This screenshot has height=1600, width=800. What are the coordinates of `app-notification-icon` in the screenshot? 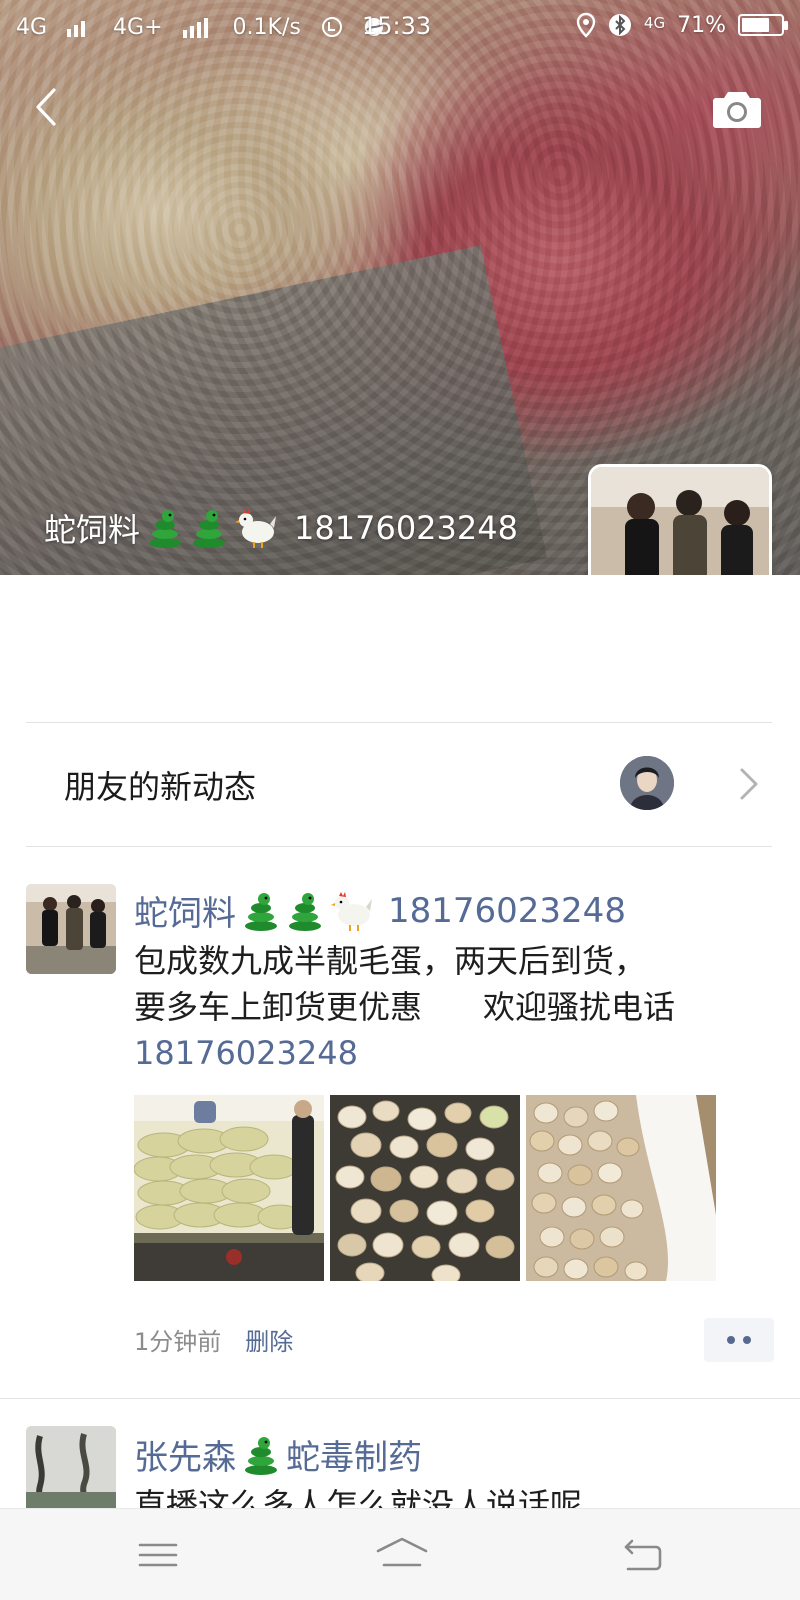 It's located at (331, 27).